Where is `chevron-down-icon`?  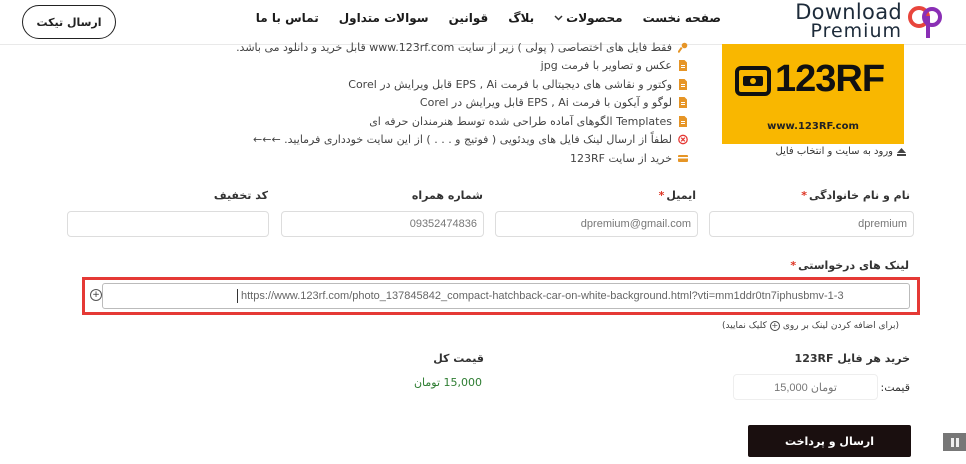
chevron-down-icon is located at coordinates (558, 18).